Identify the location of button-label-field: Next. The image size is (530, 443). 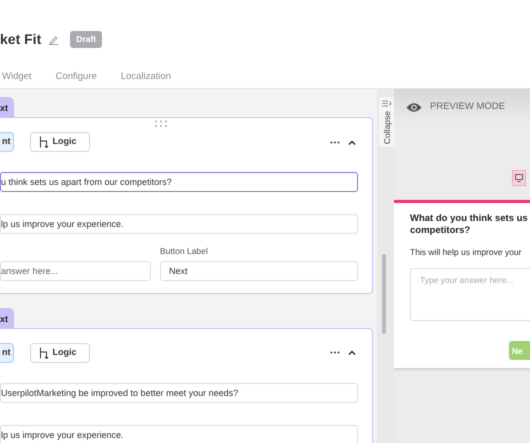
(259, 270).